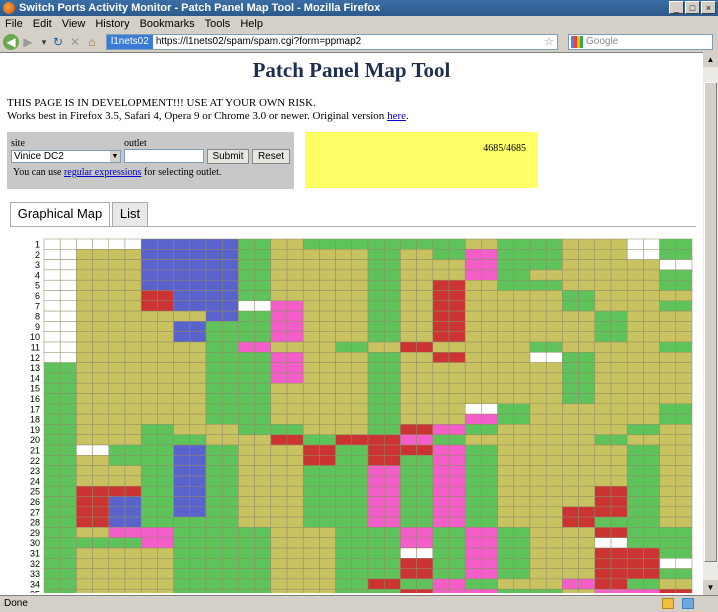 This screenshot has height=612, width=718. What do you see at coordinates (640, 42) in the screenshot?
I see `search-input: Google` at bounding box center [640, 42].